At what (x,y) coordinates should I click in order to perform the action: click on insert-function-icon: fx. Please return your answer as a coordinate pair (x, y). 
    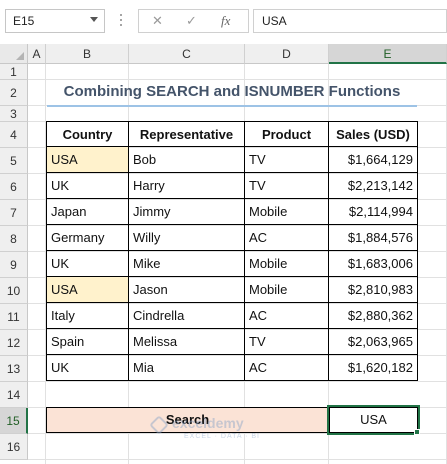
    Looking at the image, I should click on (225, 21).